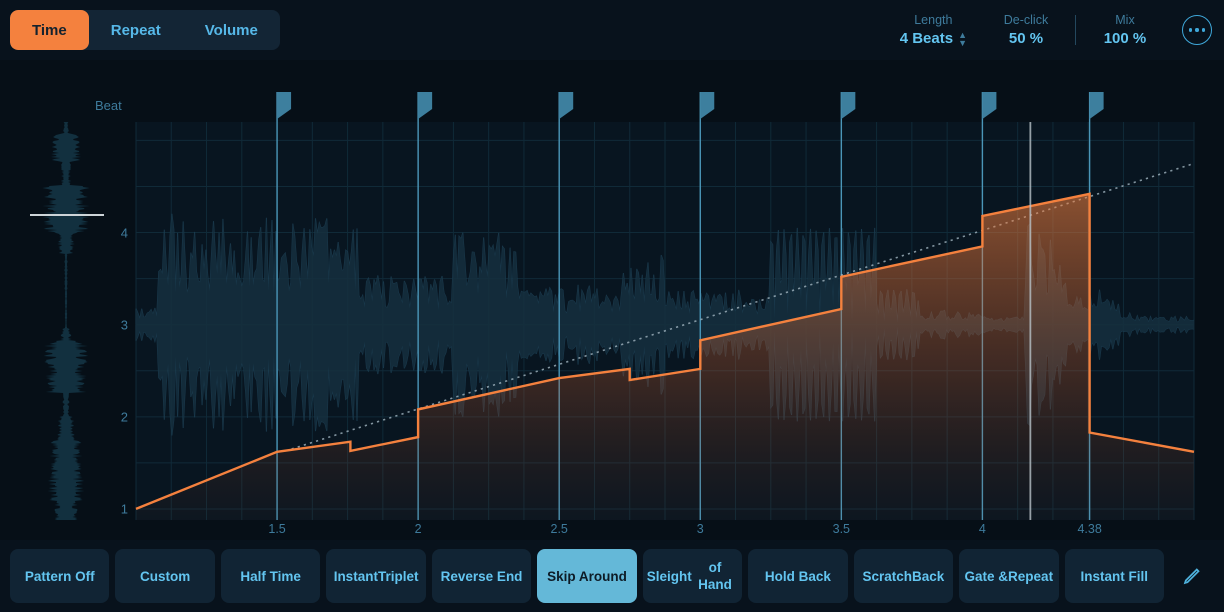 This screenshot has height=612, width=1224. I want to click on preset-label-line: Skip Around, so click(587, 576).